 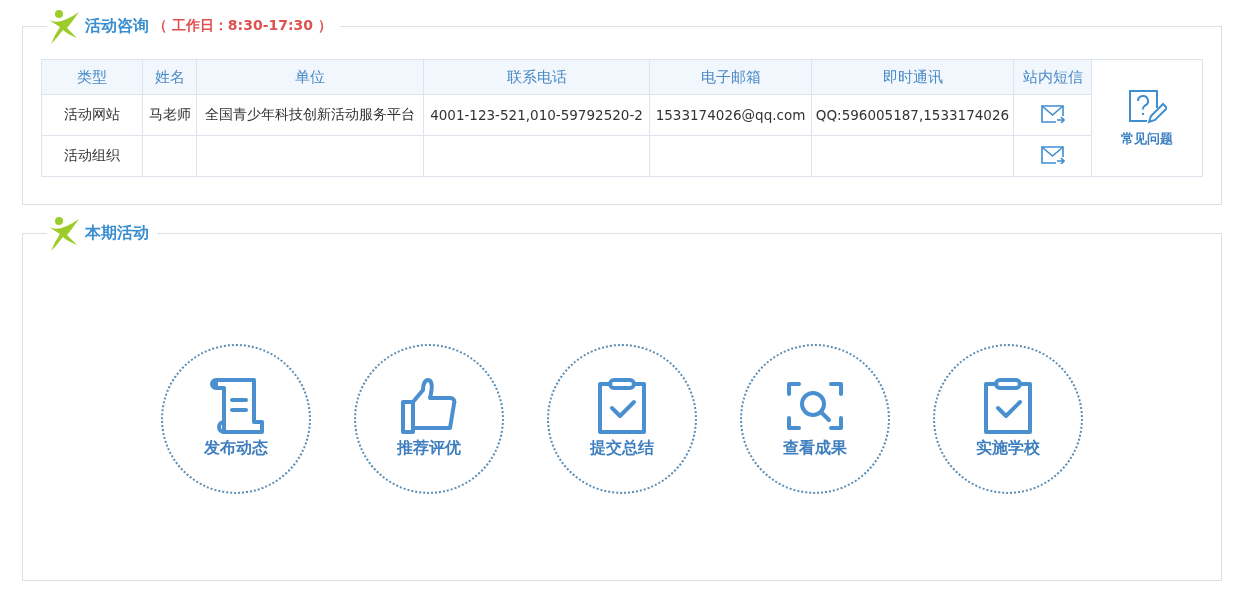 I want to click on faq-link: 常见问题, so click(x=1147, y=118).